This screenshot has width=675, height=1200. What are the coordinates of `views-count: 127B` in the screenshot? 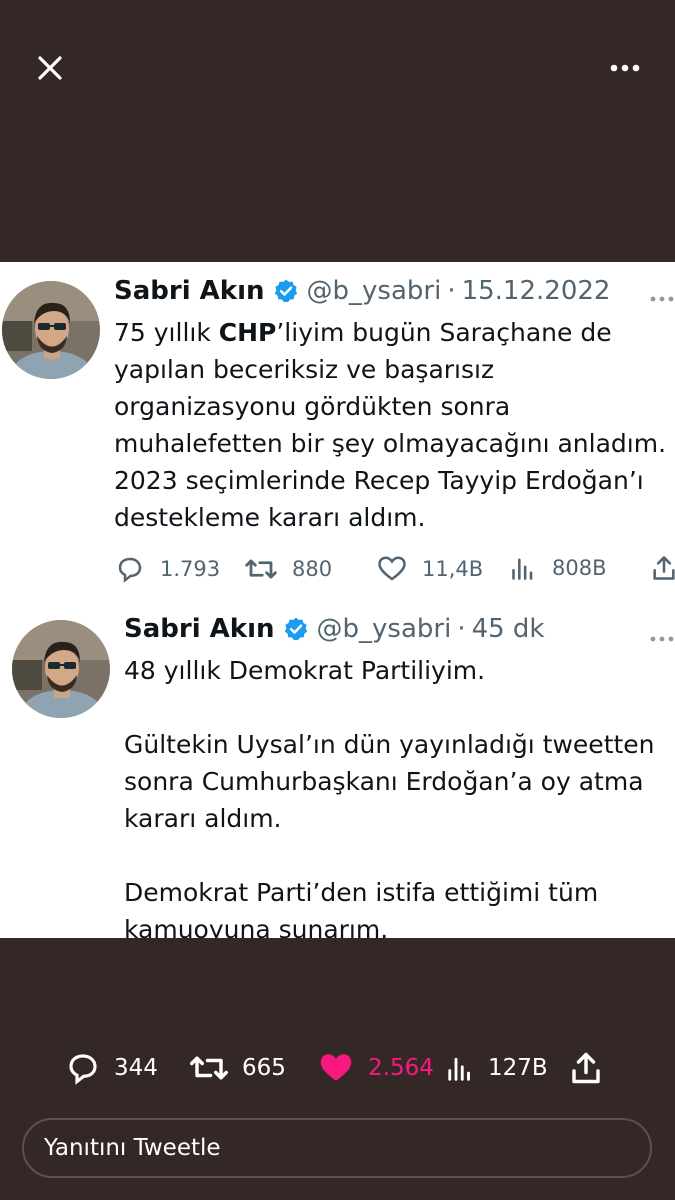 It's located at (518, 1068).